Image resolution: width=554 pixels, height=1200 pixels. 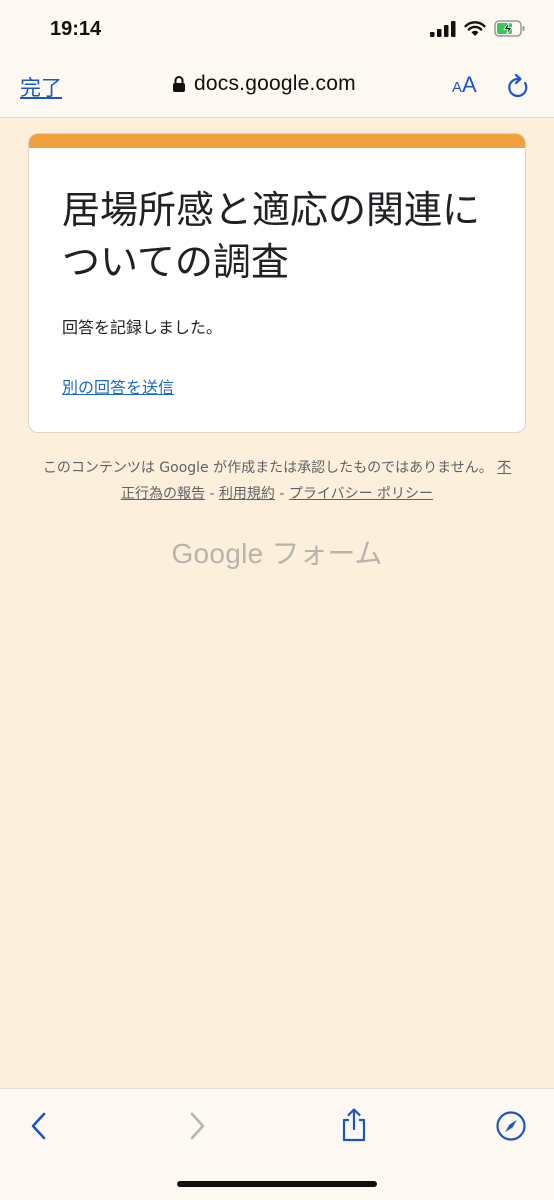 I want to click on forward-chevron-icon, so click(x=197, y=1126).